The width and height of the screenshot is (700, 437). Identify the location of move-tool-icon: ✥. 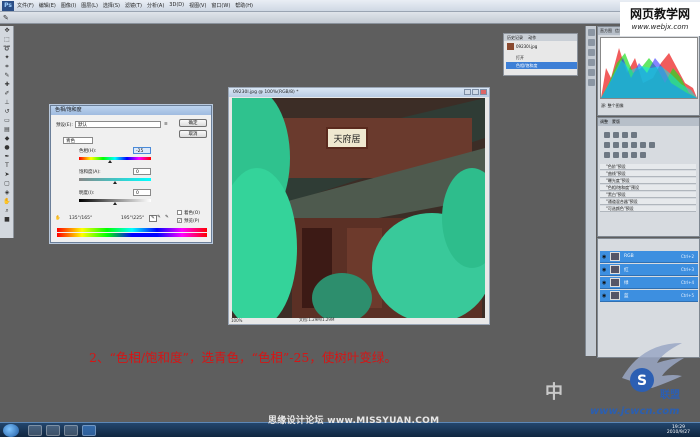
(7, 31).